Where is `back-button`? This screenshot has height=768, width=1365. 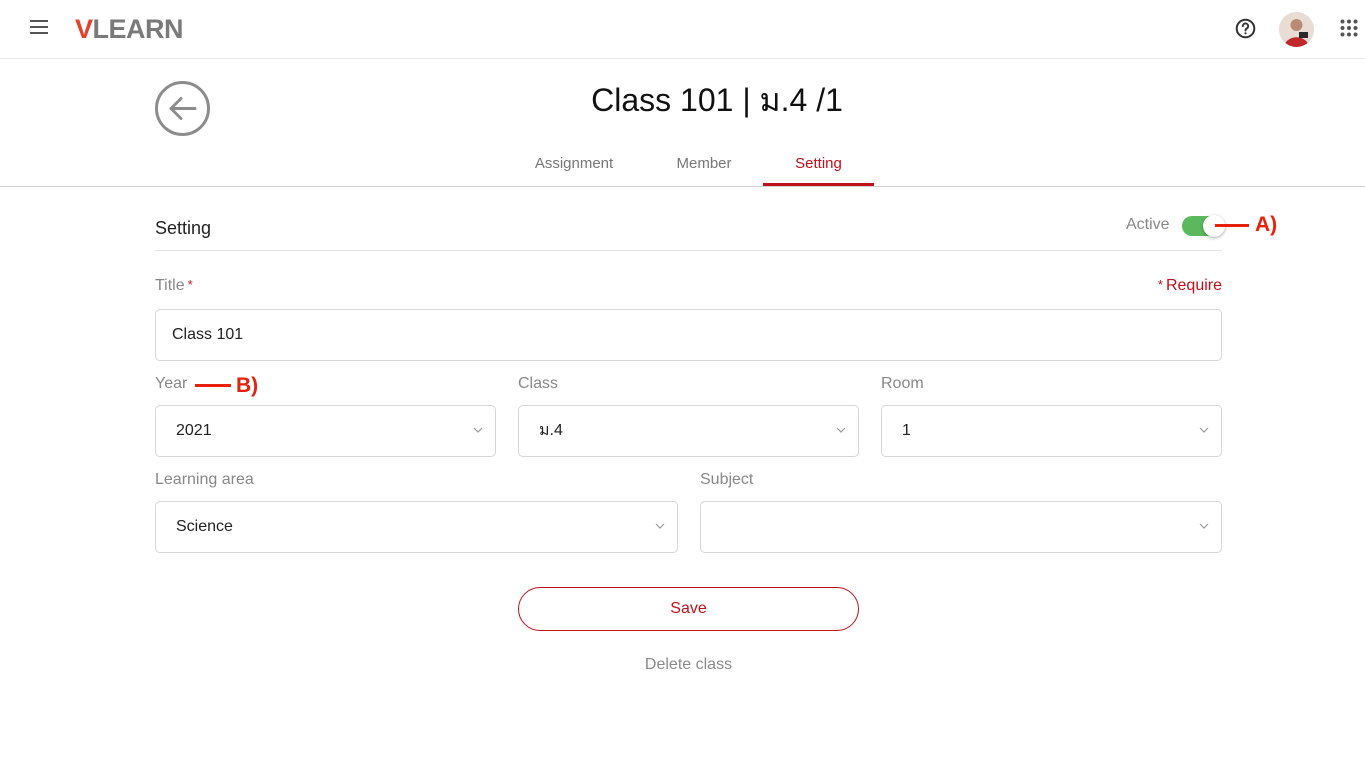
back-button is located at coordinates (182, 108).